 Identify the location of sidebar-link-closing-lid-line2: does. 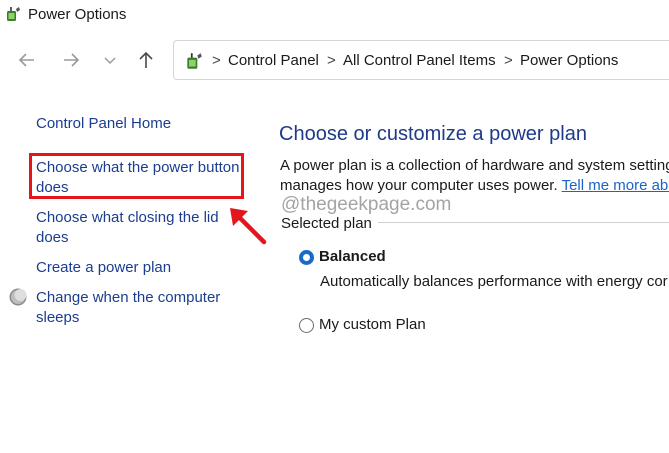
(52, 238).